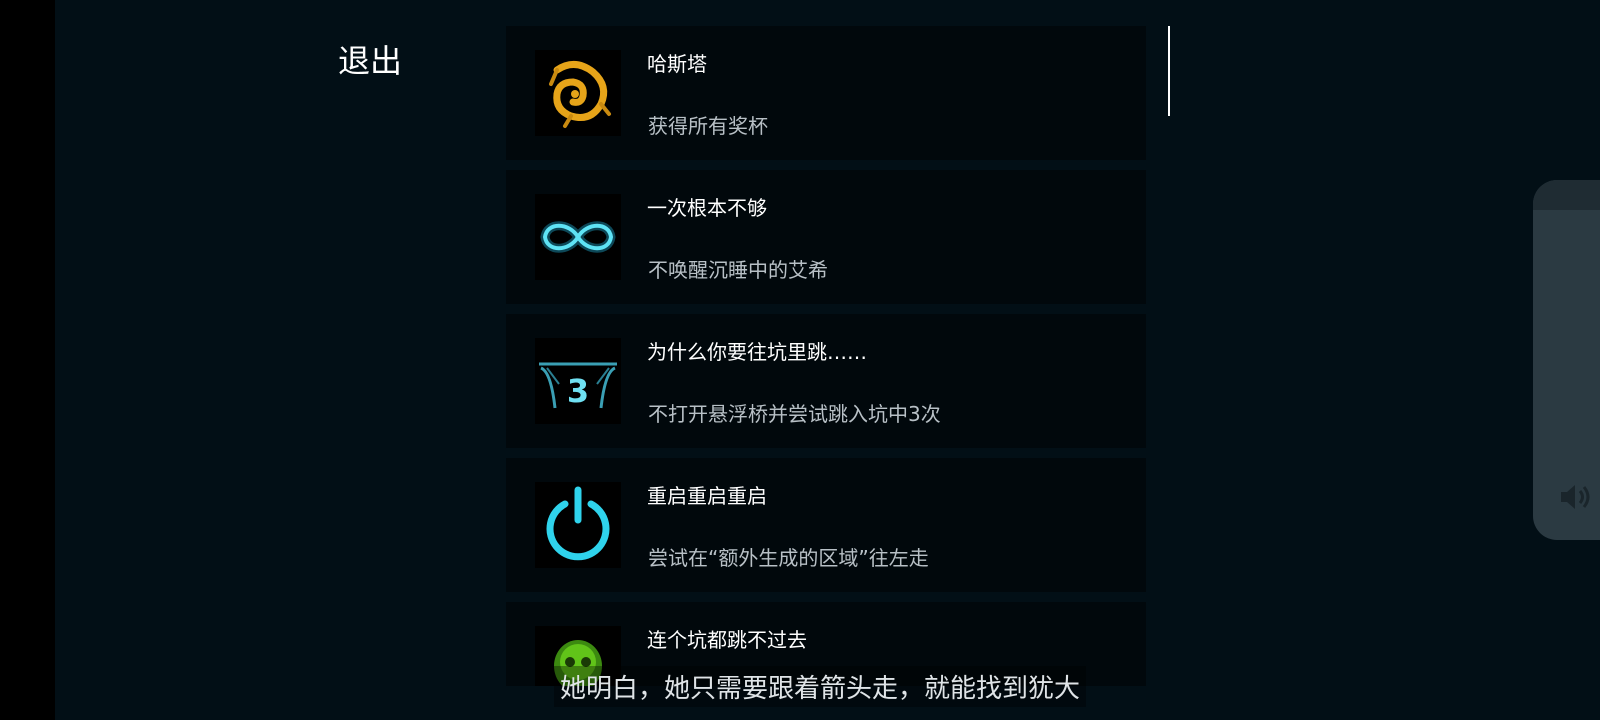 The height and width of the screenshot is (720, 1600). I want to click on achievement-title: 哈斯塔, so click(677, 64).